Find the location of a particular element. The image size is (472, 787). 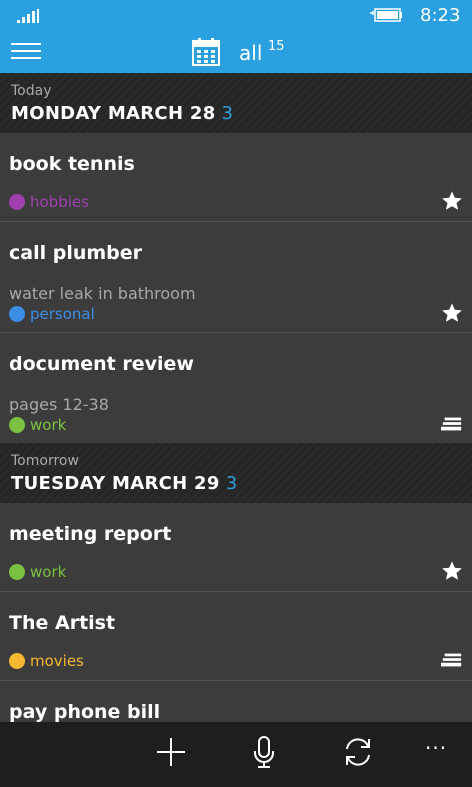

bottom-app-bar: ··· is located at coordinates (236, 754).